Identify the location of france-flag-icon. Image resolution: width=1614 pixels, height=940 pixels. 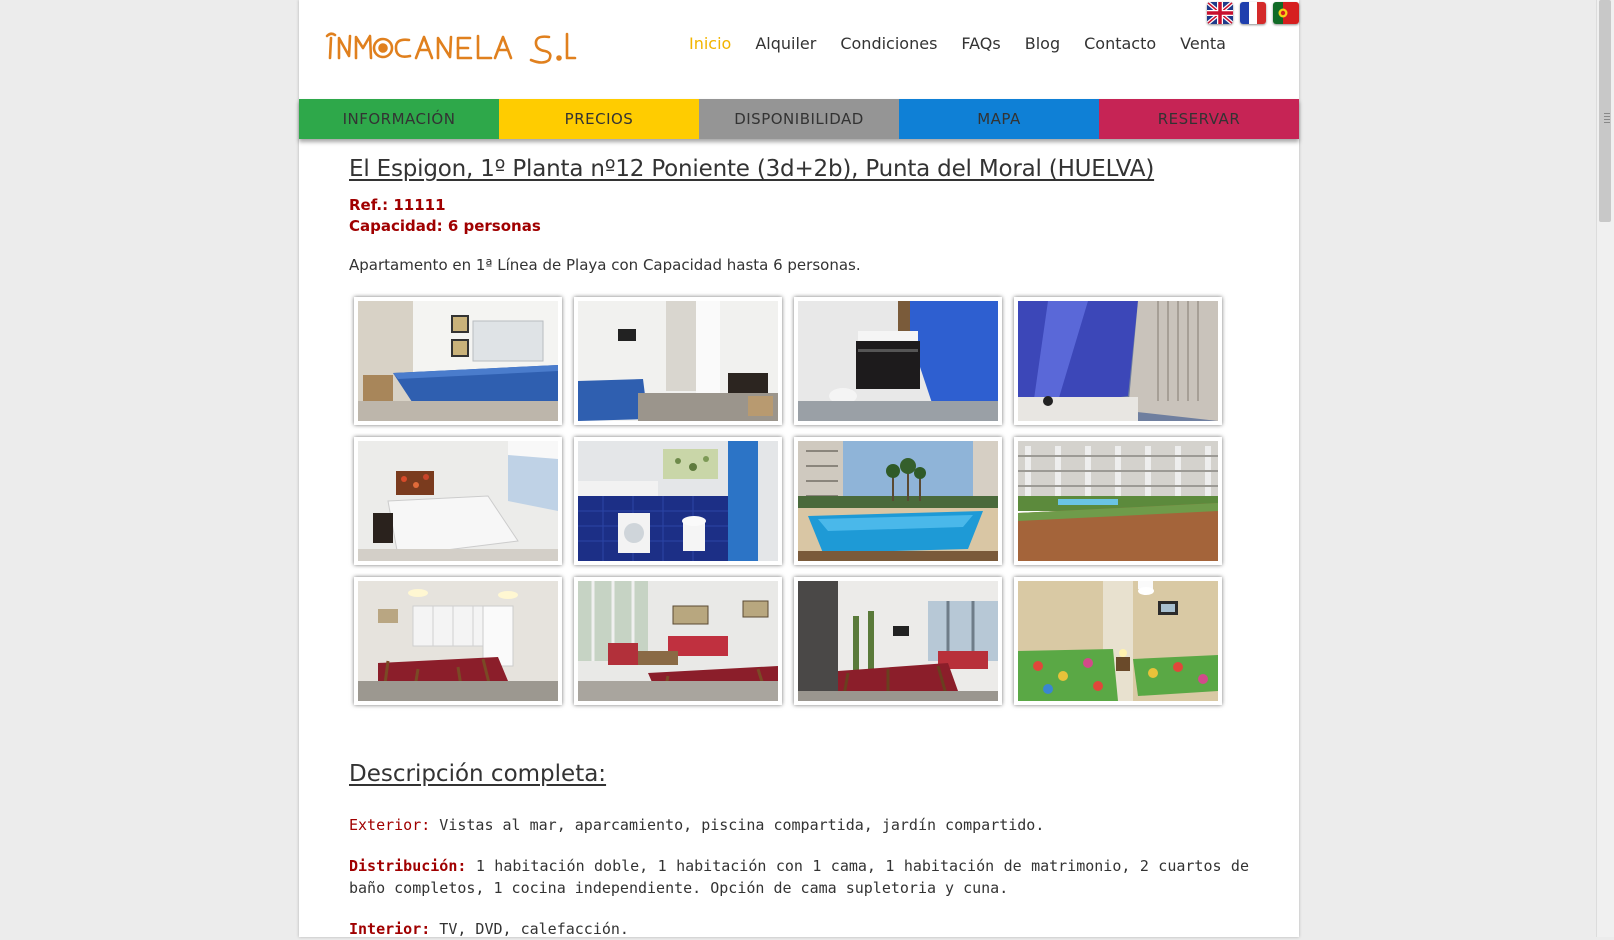
(1253, 13).